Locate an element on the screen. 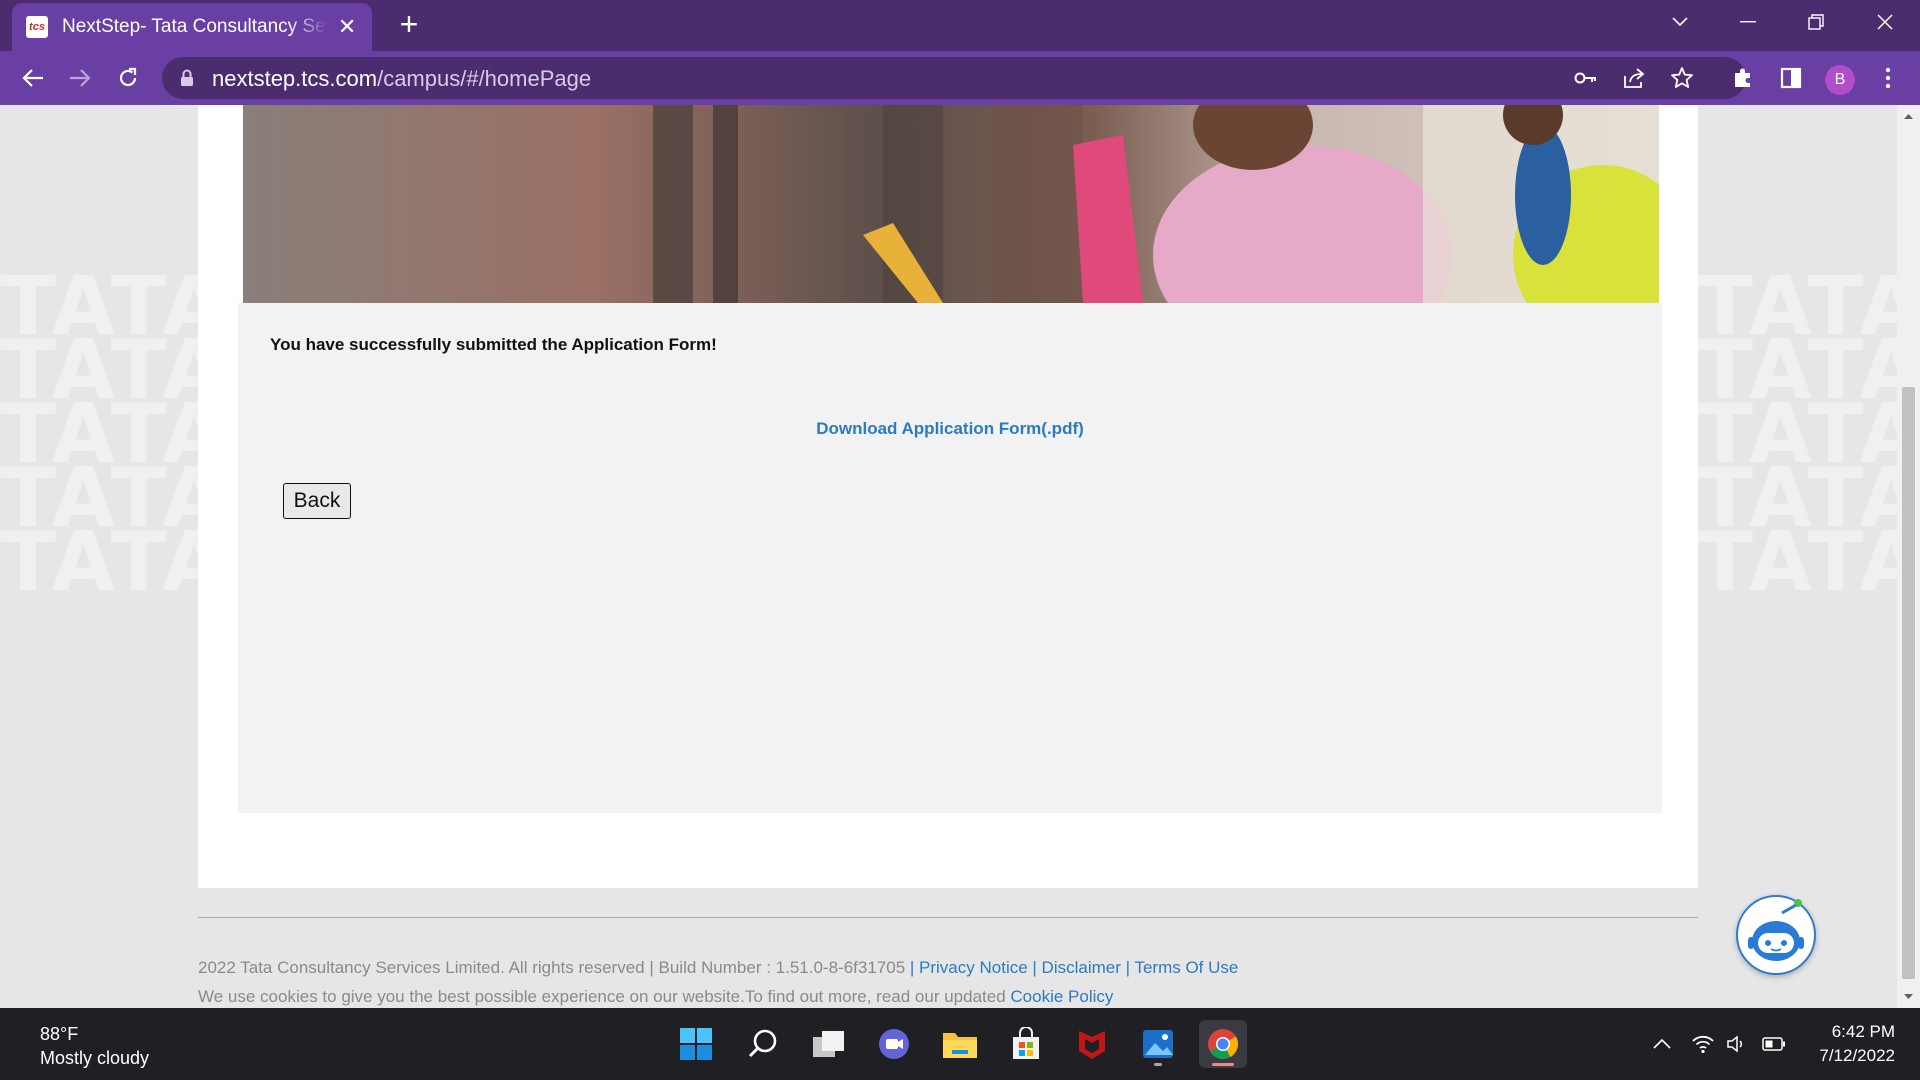  windows-start-icon is located at coordinates (696, 1044).